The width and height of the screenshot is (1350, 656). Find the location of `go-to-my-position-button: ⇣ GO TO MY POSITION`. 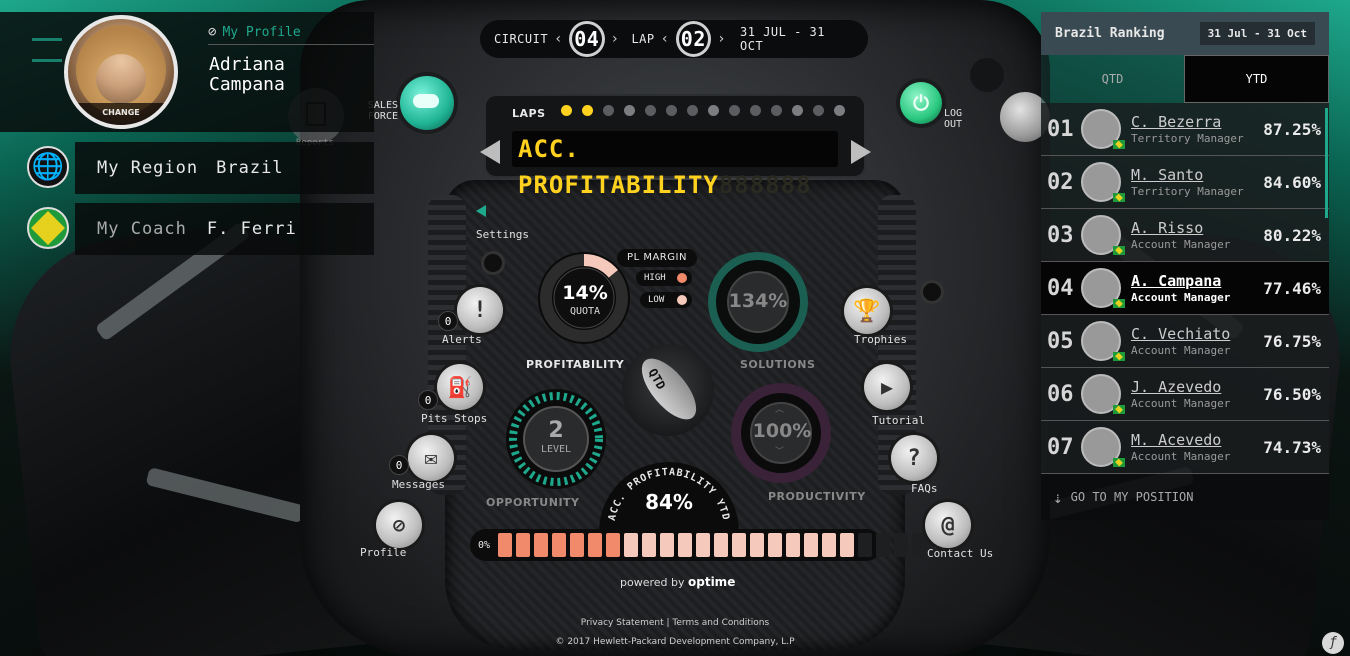

go-to-my-position-button: ⇣ GO TO MY POSITION is located at coordinates (1185, 497).